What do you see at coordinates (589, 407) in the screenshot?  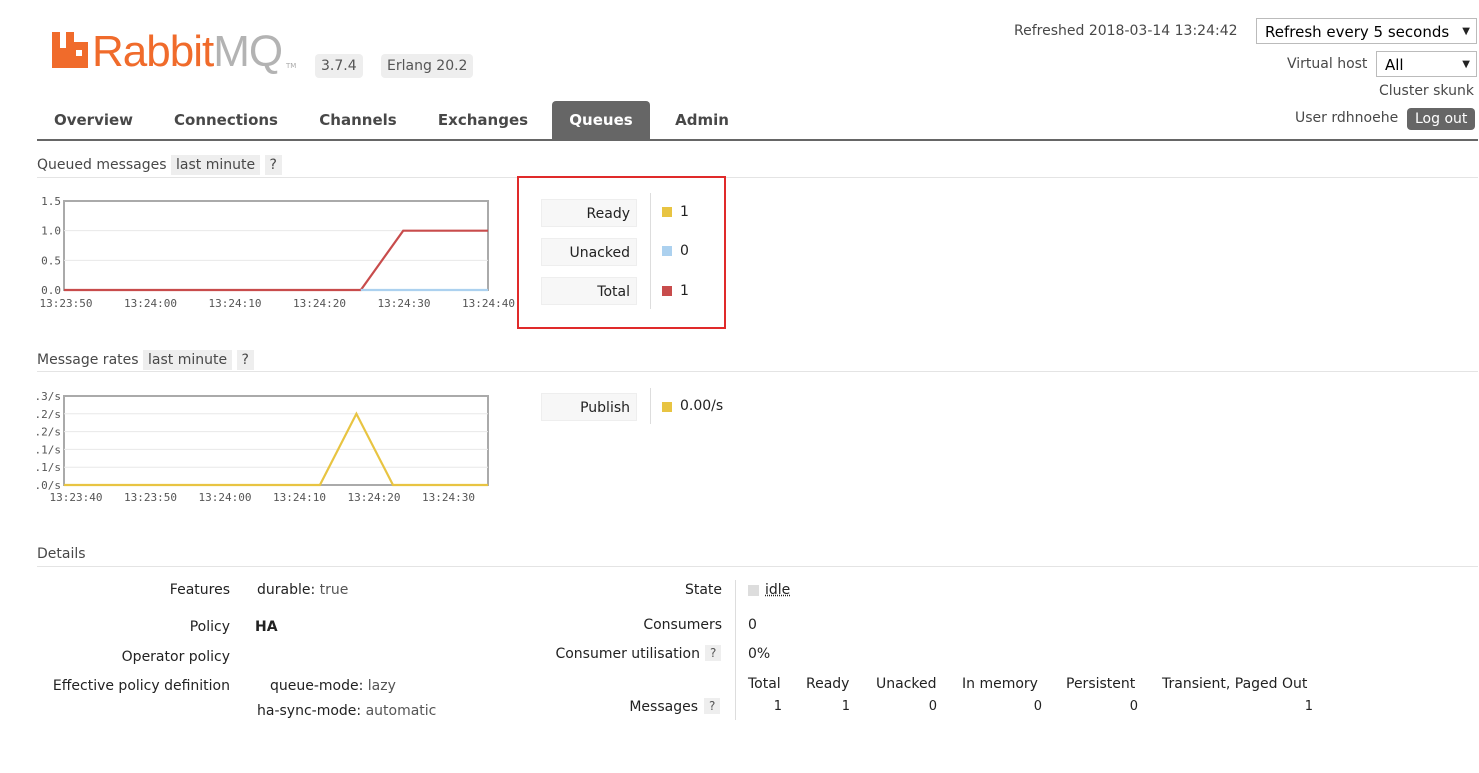 I see `legend-publish-label: Publish` at bounding box center [589, 407].